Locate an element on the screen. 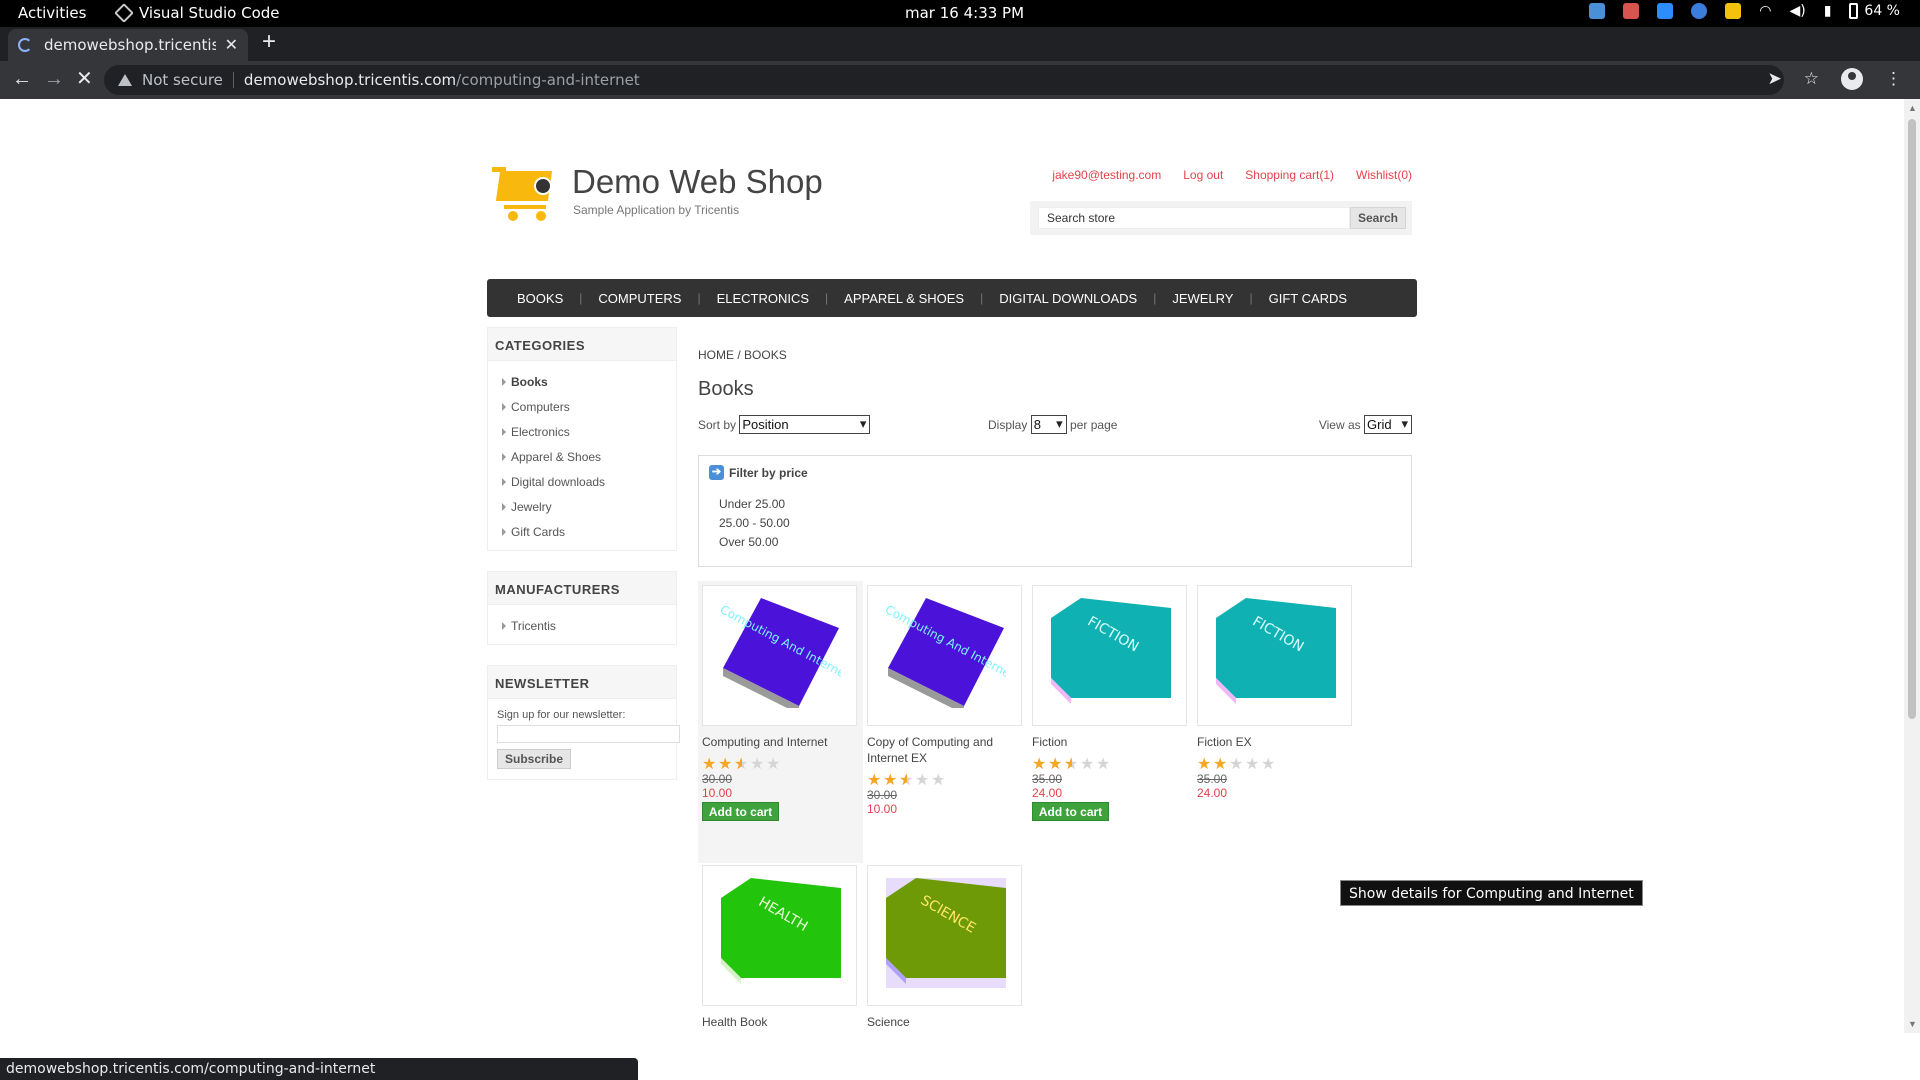  product-item: SCIENCE Science is located at coordinates (945, 947).